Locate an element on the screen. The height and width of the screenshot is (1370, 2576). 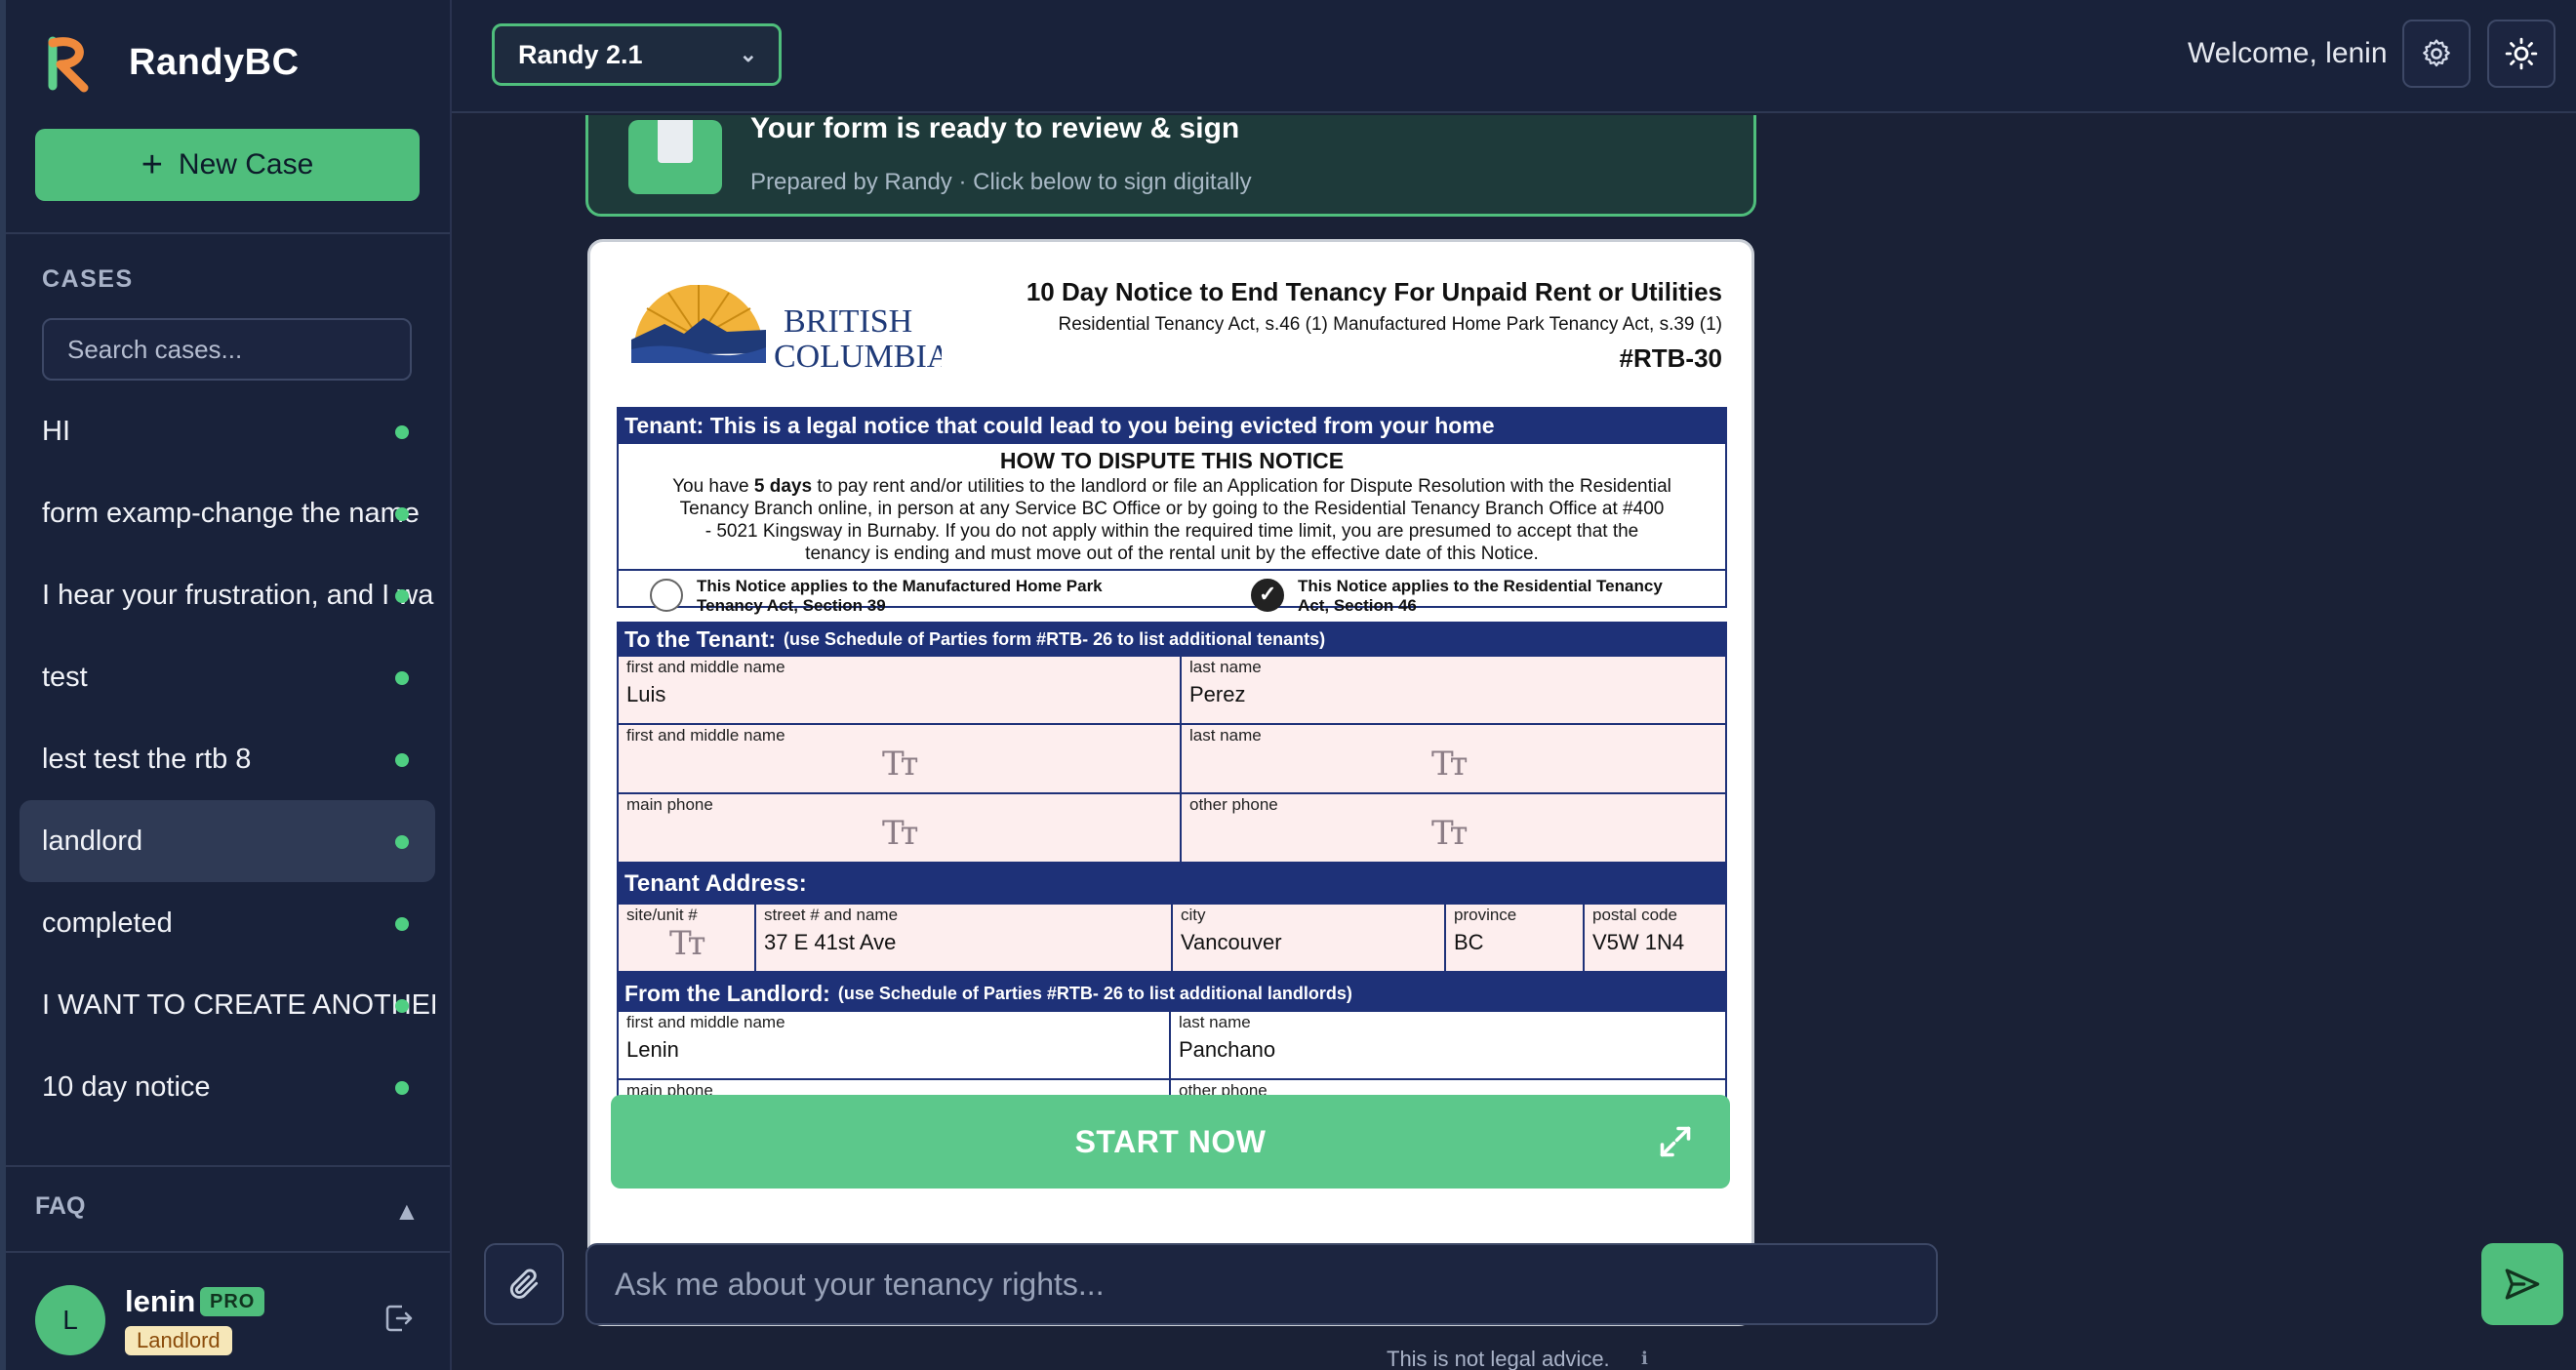
tenant2-last-name-field: last name Tт is located at coordinates (1453, 759).